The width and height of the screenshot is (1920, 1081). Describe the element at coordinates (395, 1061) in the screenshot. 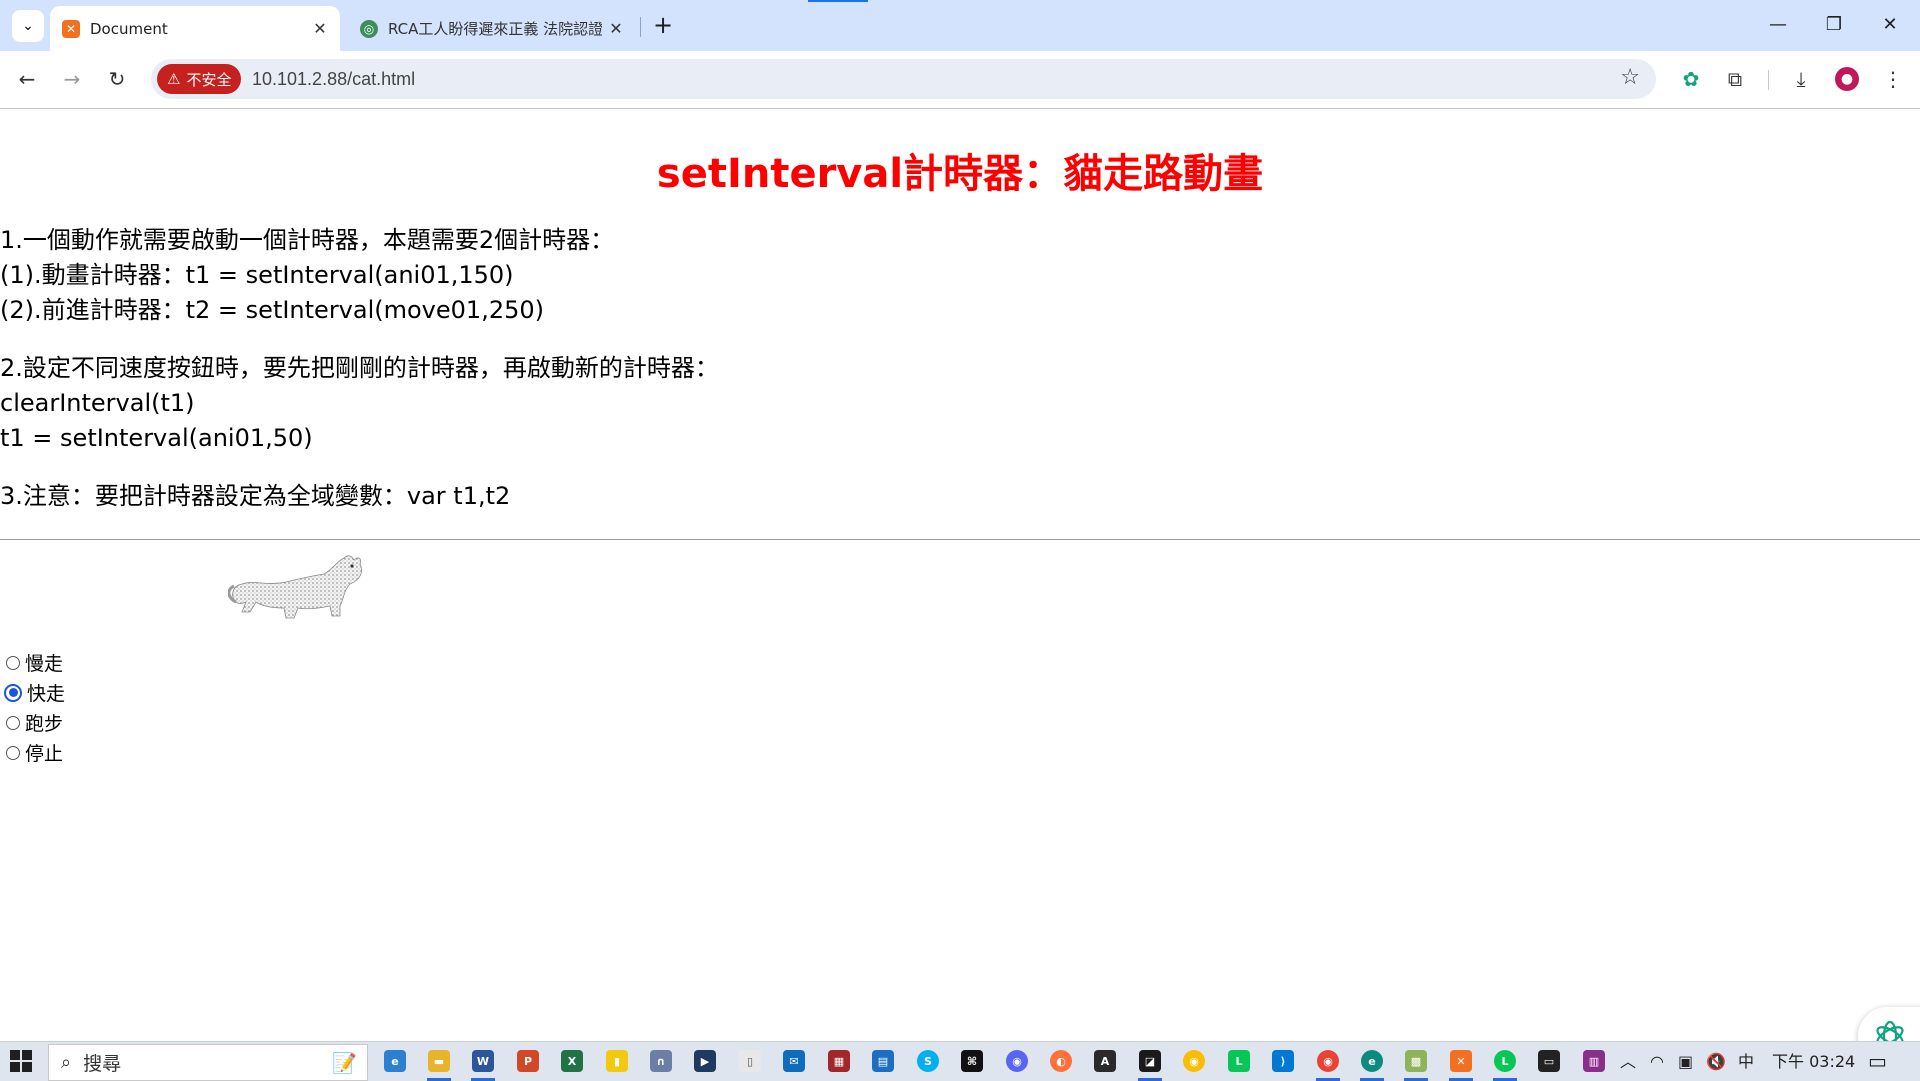

I see `edge-icon: e` at that location.